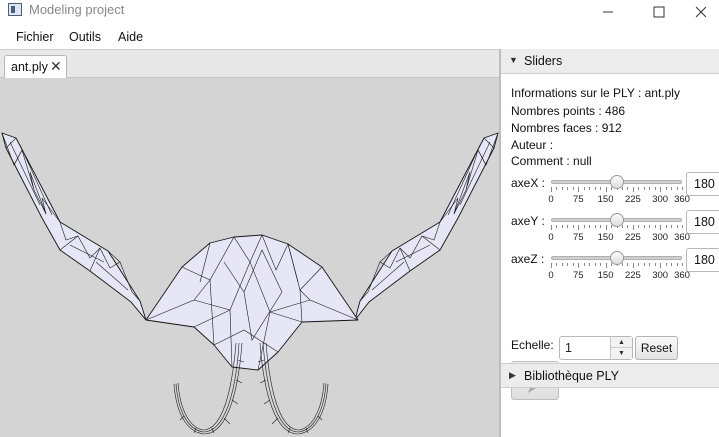 This screenshot has height=437, width=719. What do you see at coordinates (29, 67) in the screenshot?
I see `tab-label: ant.ply` at bounding box center [29, 67].